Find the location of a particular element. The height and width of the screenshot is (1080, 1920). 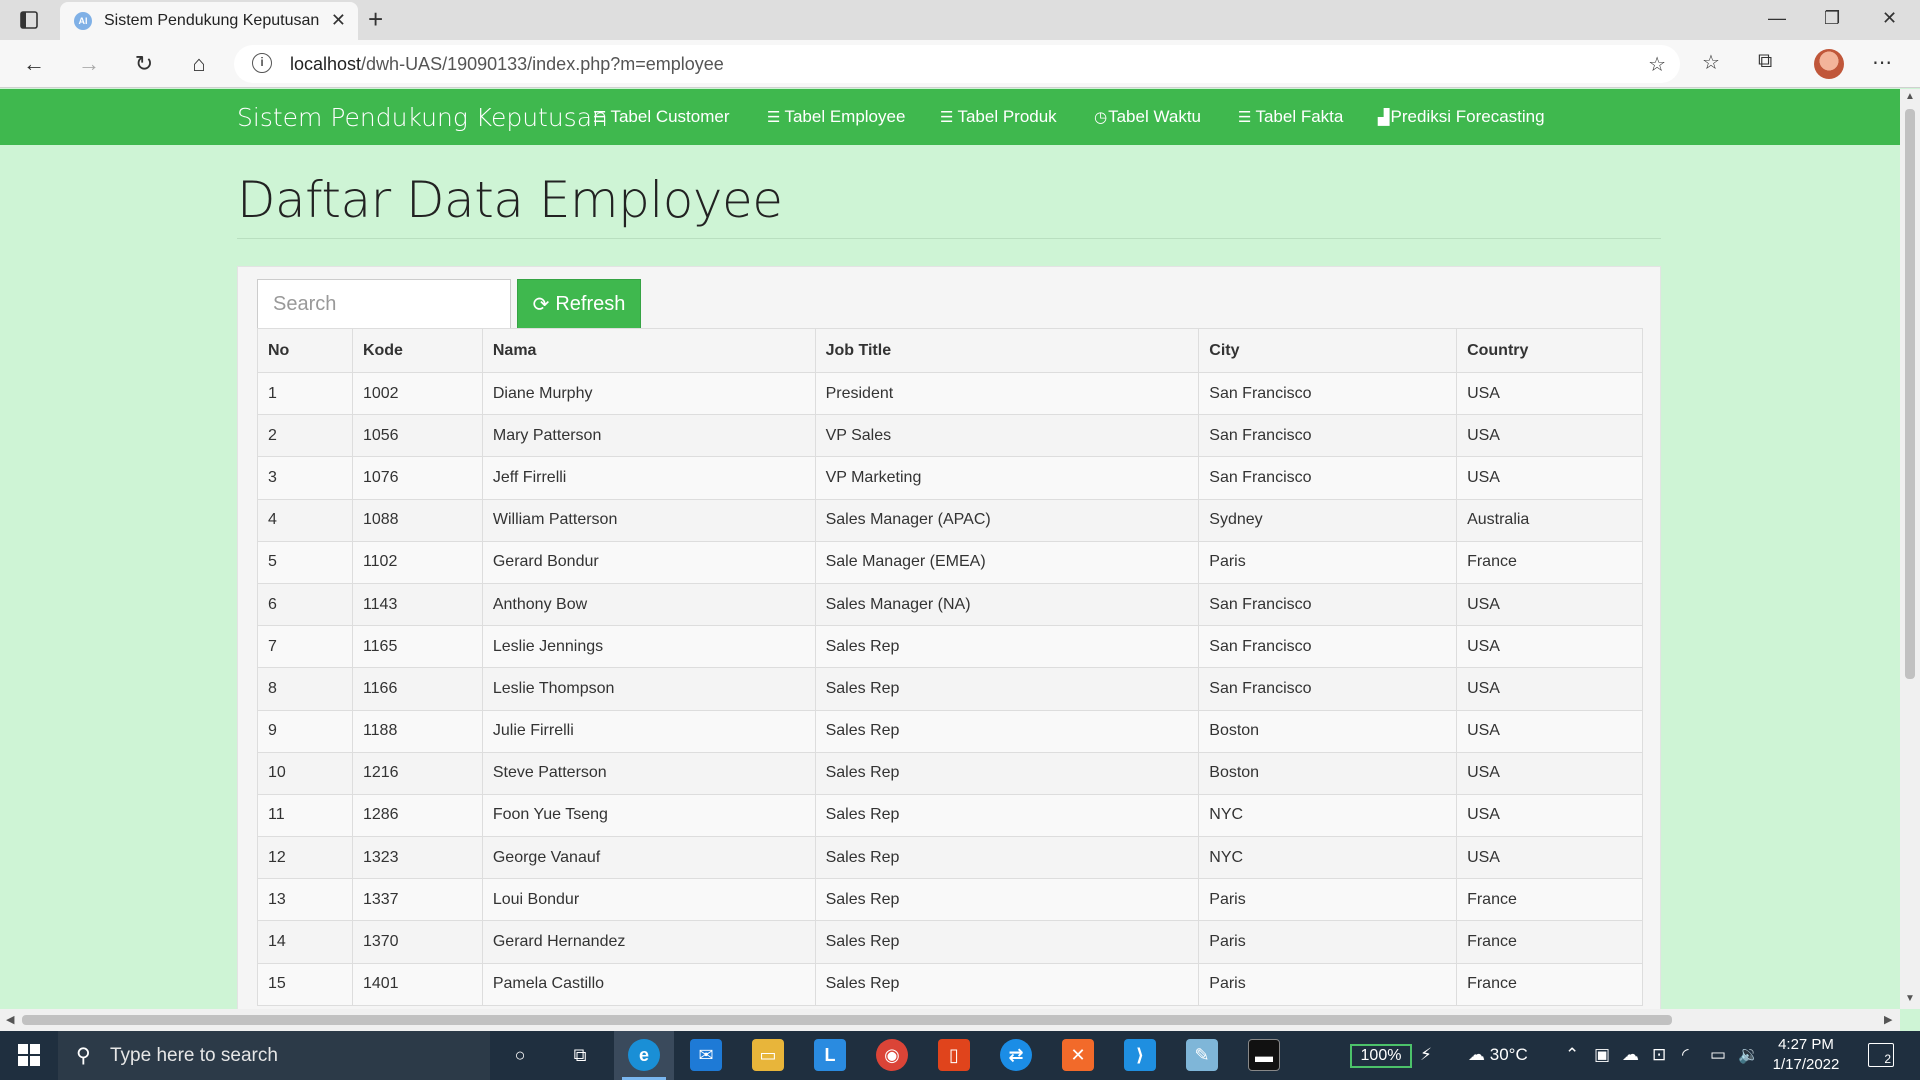

scroll-up-icon: ▲ is located at coordinates (1910, 96).